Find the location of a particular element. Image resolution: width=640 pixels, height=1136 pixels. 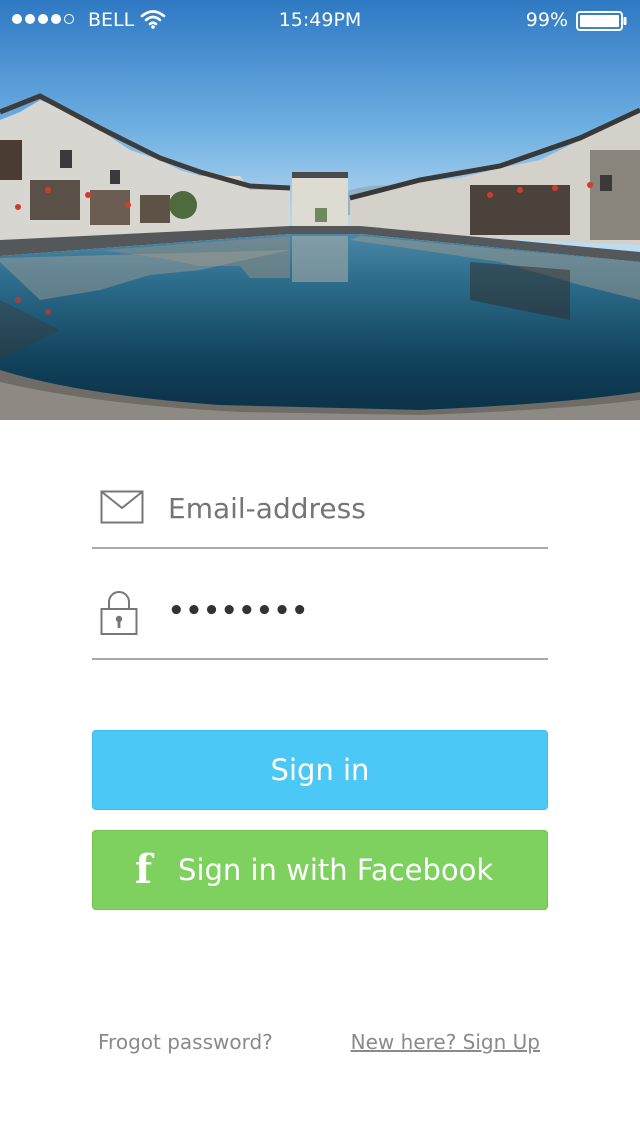

sign-up-link: New here? Sign Up is located at coordinates (445, 1042).